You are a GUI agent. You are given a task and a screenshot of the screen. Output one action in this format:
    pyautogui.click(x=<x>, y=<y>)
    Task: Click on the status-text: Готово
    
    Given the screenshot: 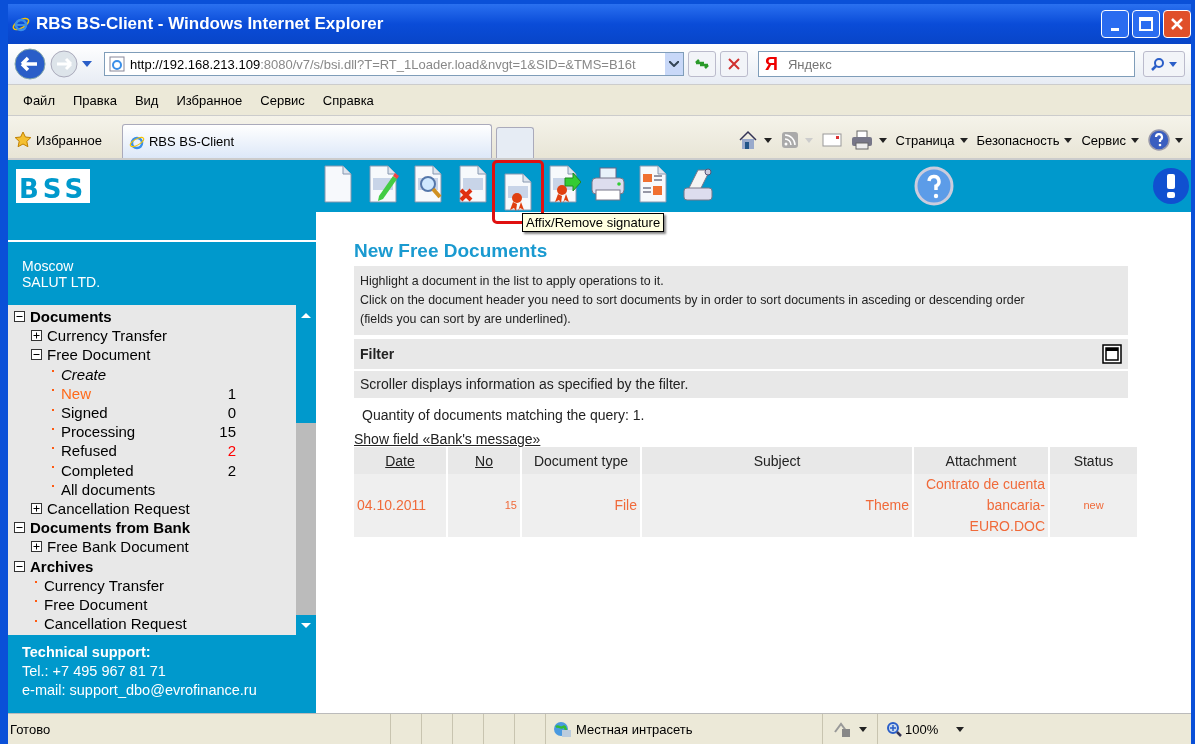 What is the action you would take?
    pyautogui.click(x=31, y=729)
    